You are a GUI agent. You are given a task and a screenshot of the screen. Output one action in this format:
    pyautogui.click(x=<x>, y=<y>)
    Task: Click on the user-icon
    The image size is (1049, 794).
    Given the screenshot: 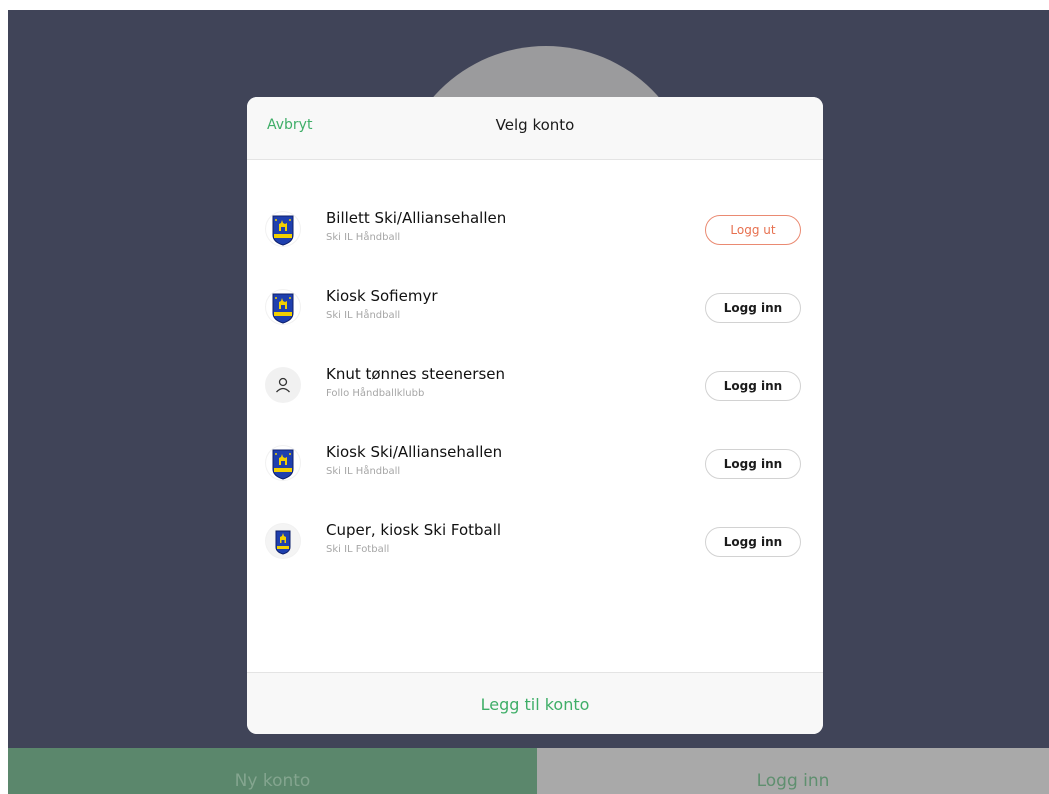 What is the action you would take?
    pyautogui.click(x=283, y=385)
    